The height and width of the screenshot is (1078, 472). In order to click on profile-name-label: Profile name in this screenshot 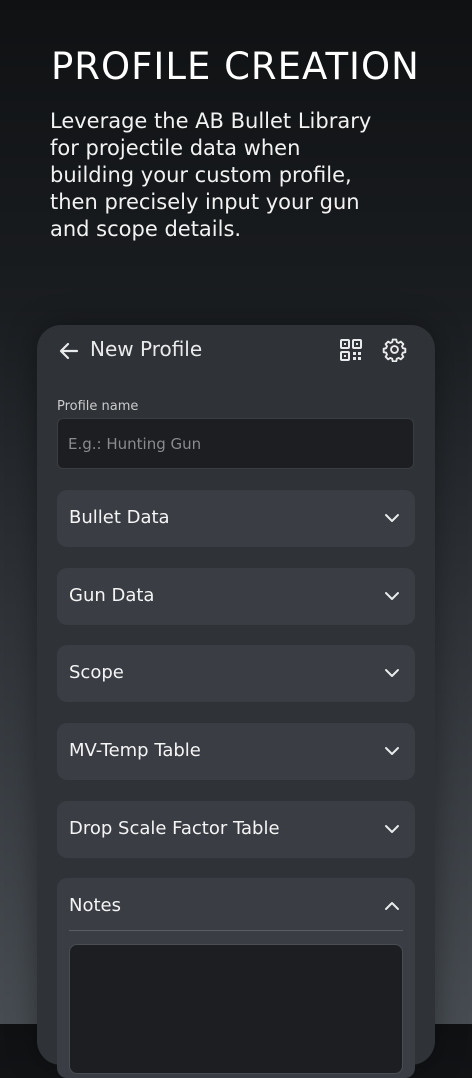, I will do `click(98, 406)`.